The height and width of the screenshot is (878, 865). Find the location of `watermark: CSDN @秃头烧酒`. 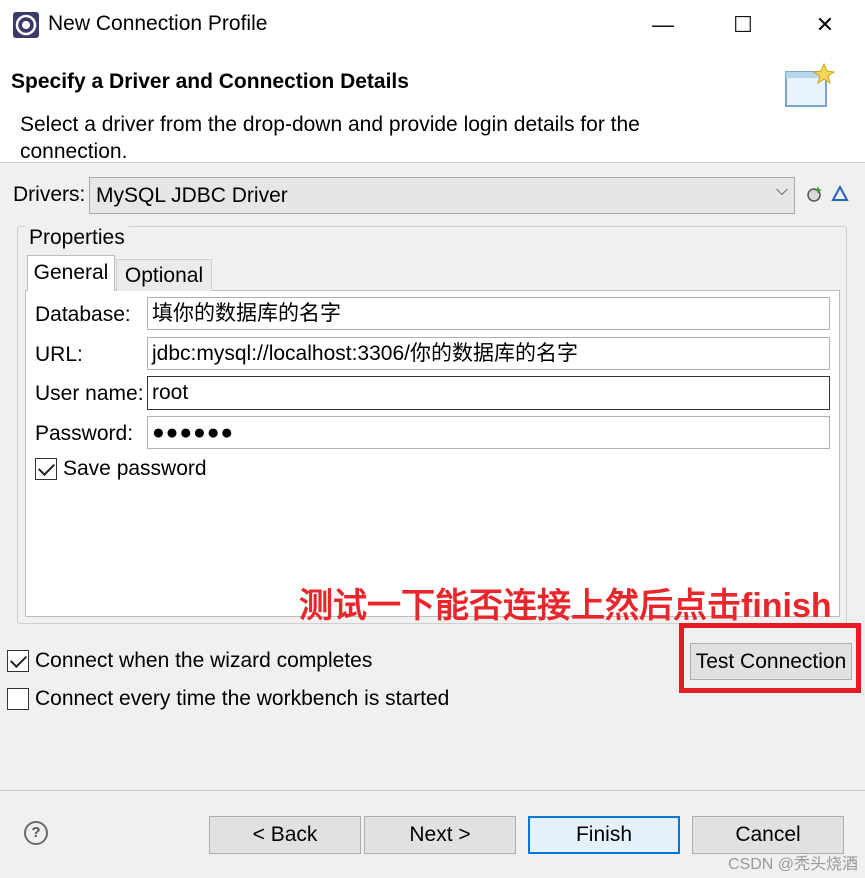

watermark: CSDN @秃头烧酒 is located at coordinates (793, 864).